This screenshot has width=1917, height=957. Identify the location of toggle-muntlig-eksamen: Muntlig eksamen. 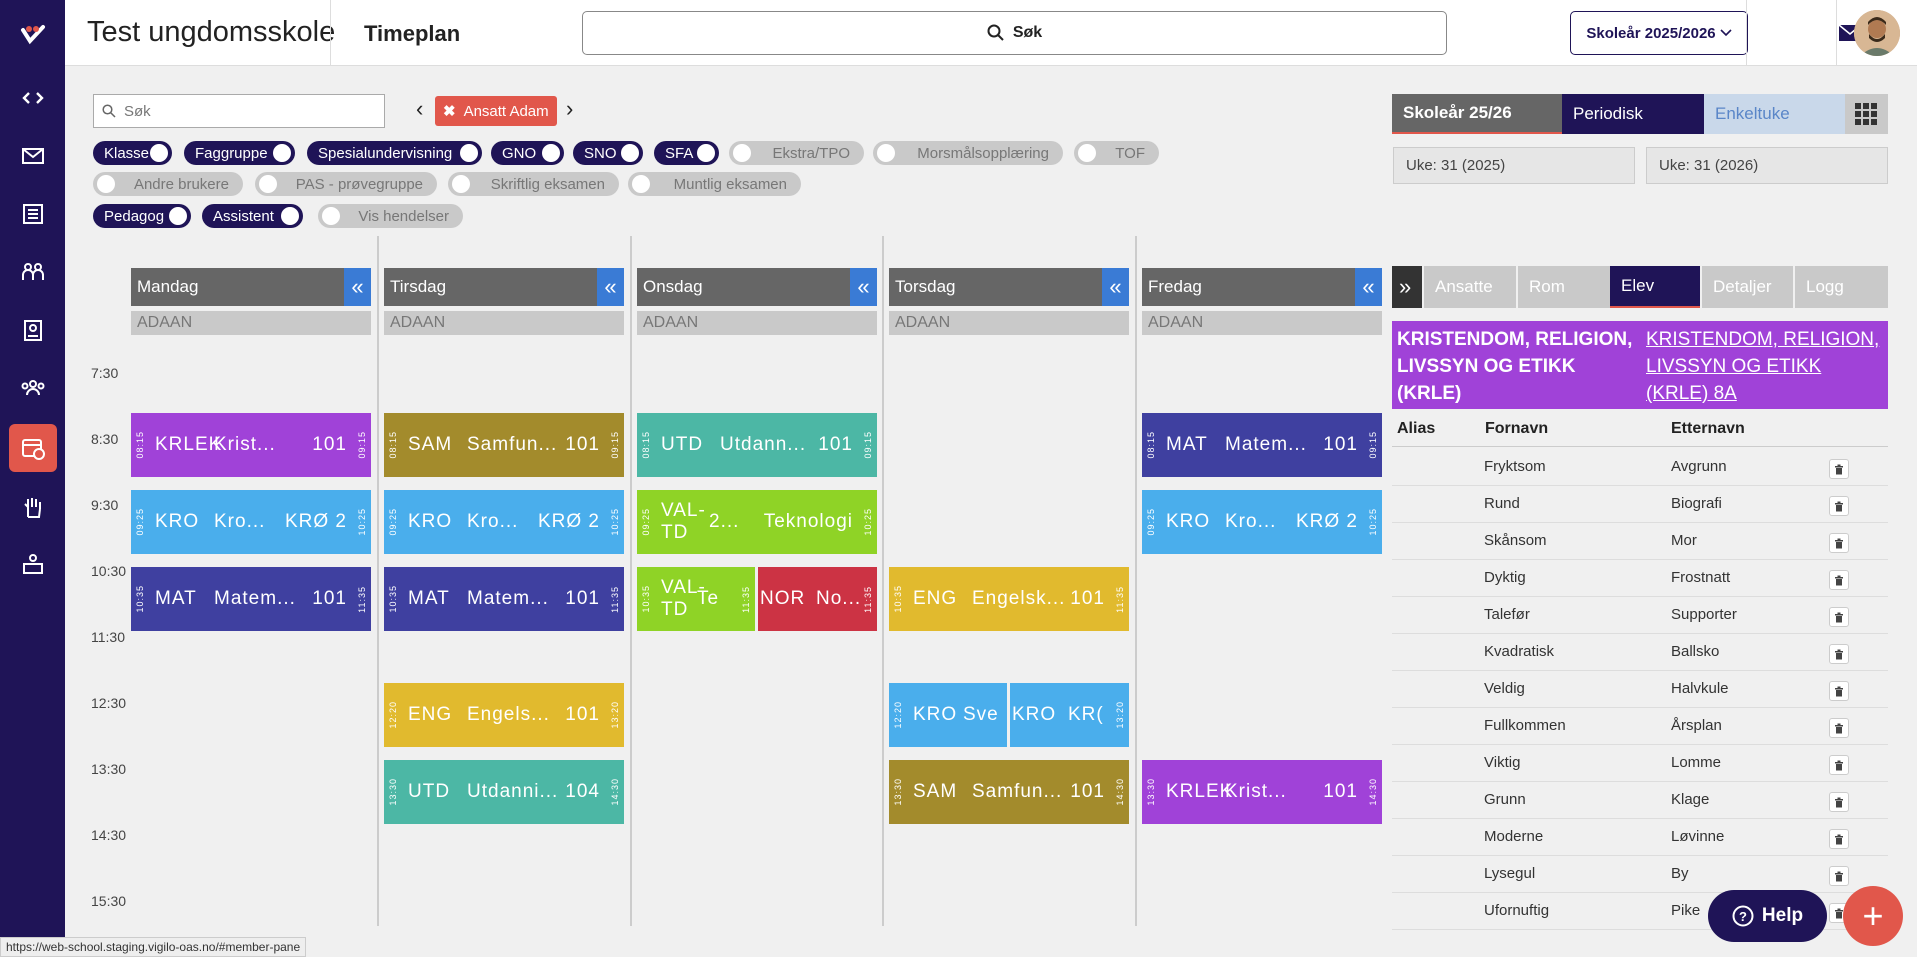
(714, 184).